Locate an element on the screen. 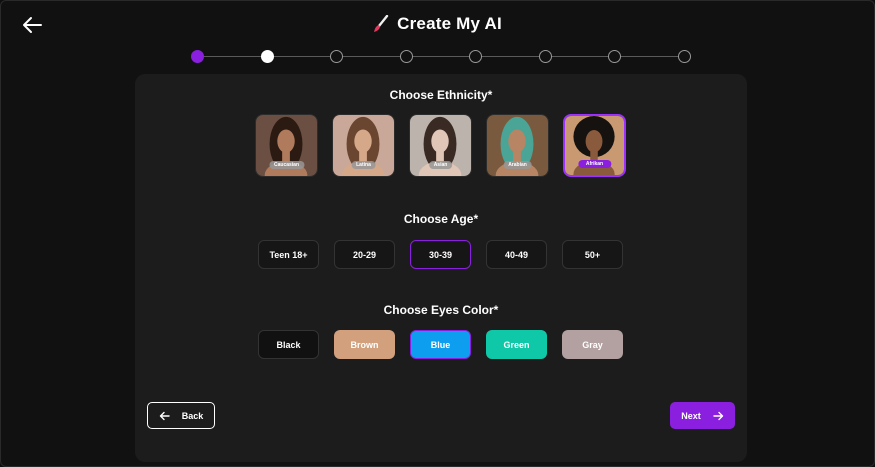  back-button-label: Back is located at coordinates (192, 415).